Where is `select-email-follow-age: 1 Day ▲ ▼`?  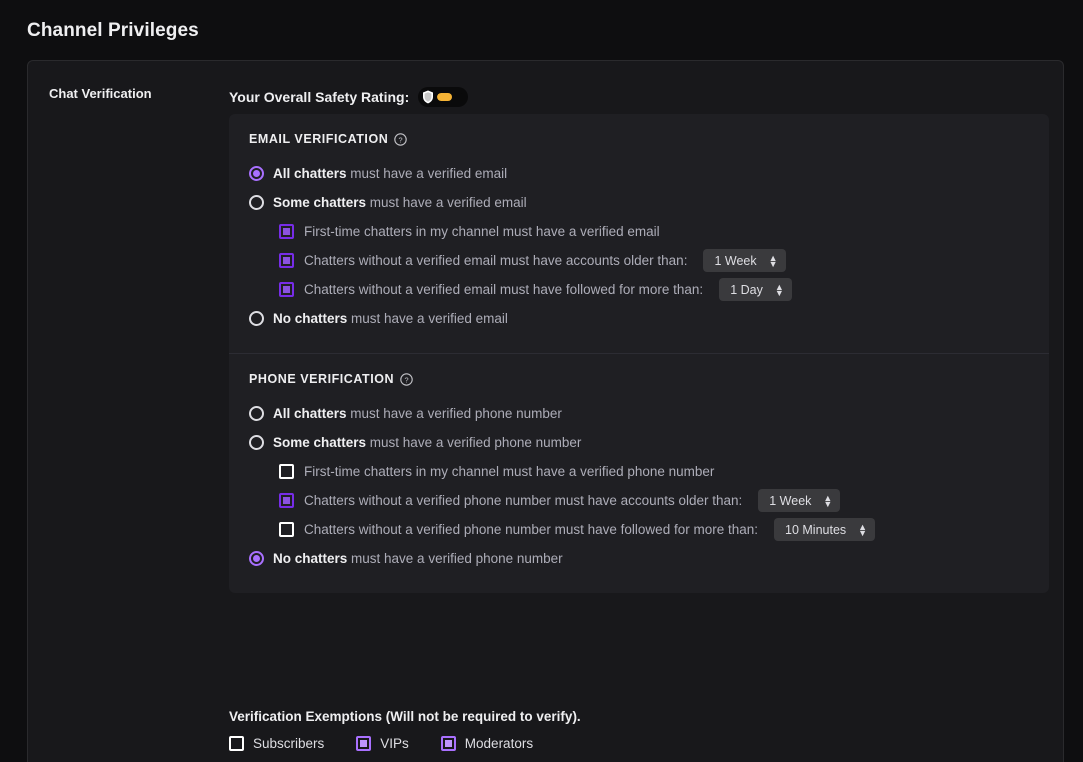 select-email-follow-age: 1 Day ▲ ▼ is located at coordinates (755, 289).